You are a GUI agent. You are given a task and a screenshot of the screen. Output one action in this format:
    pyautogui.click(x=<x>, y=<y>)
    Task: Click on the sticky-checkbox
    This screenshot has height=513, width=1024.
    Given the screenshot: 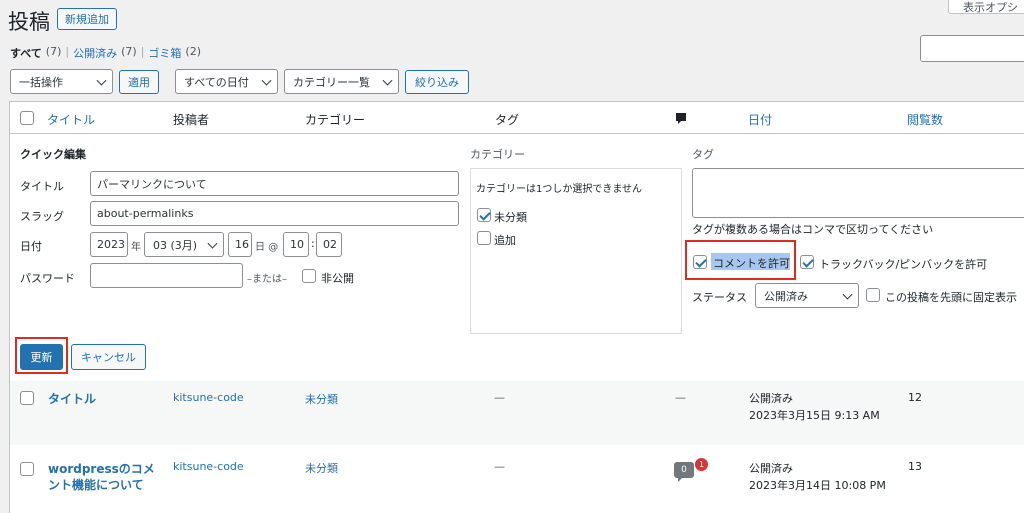 What is the action you would take?
    pyautogui.click(x=873, y=295)
    